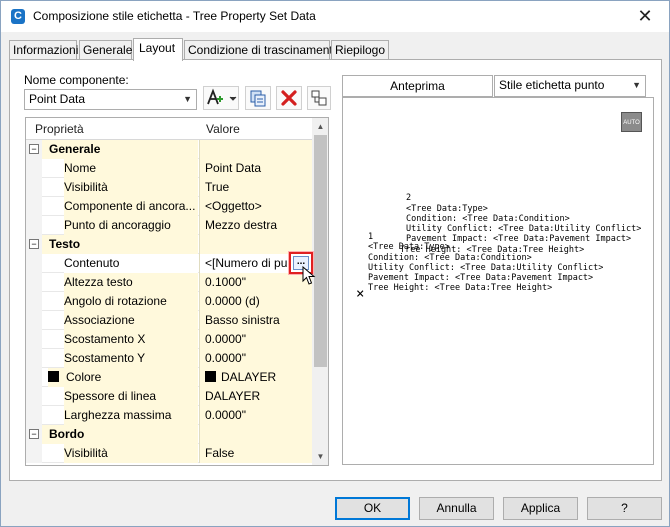 This screenshot has width=670, height=527. What do you see at coordinates (223, 129) in the screenshot?
I see `value-column-header: Valore` at bounding box center [223, 129].